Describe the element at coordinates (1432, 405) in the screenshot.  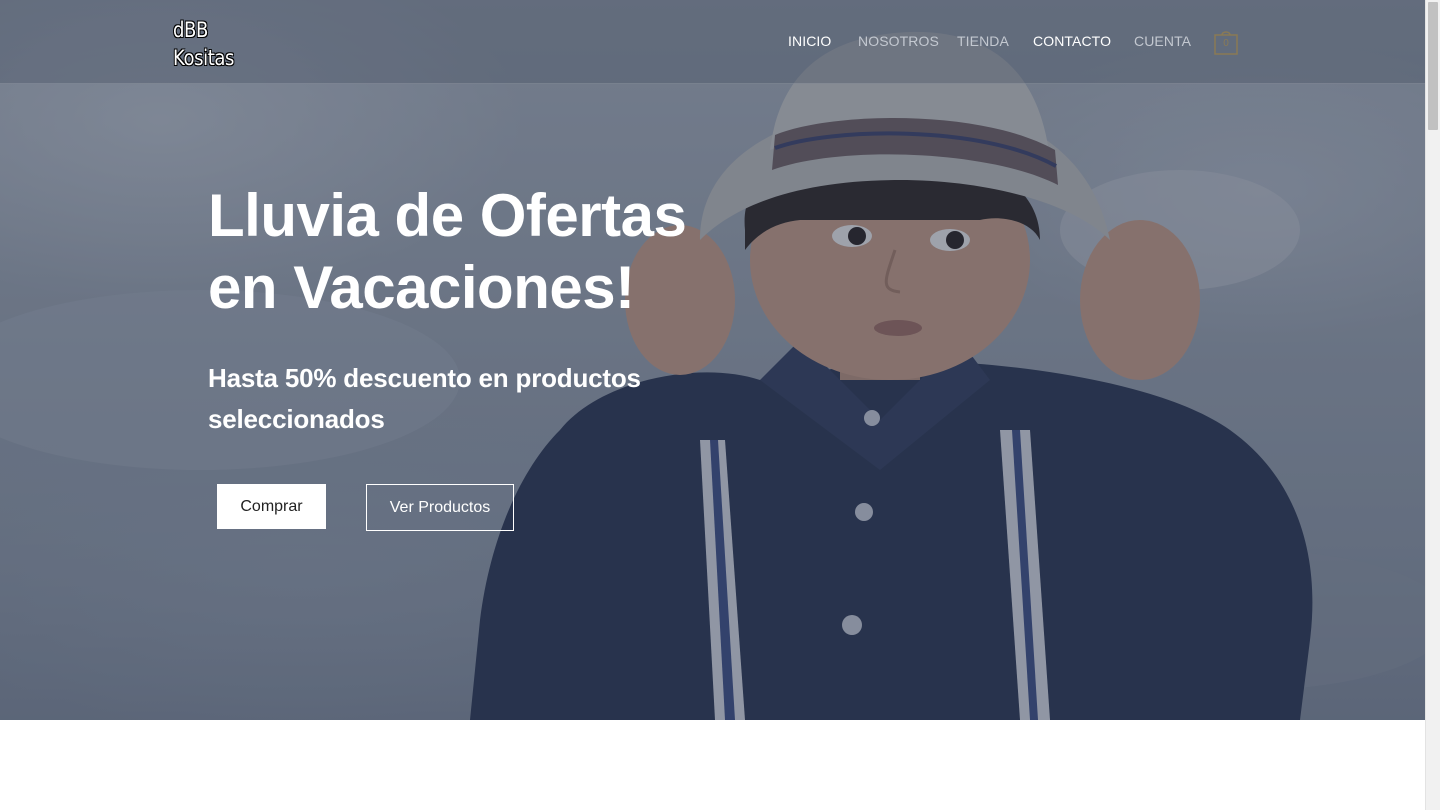
I see `vertical-scrollbar` at that location.